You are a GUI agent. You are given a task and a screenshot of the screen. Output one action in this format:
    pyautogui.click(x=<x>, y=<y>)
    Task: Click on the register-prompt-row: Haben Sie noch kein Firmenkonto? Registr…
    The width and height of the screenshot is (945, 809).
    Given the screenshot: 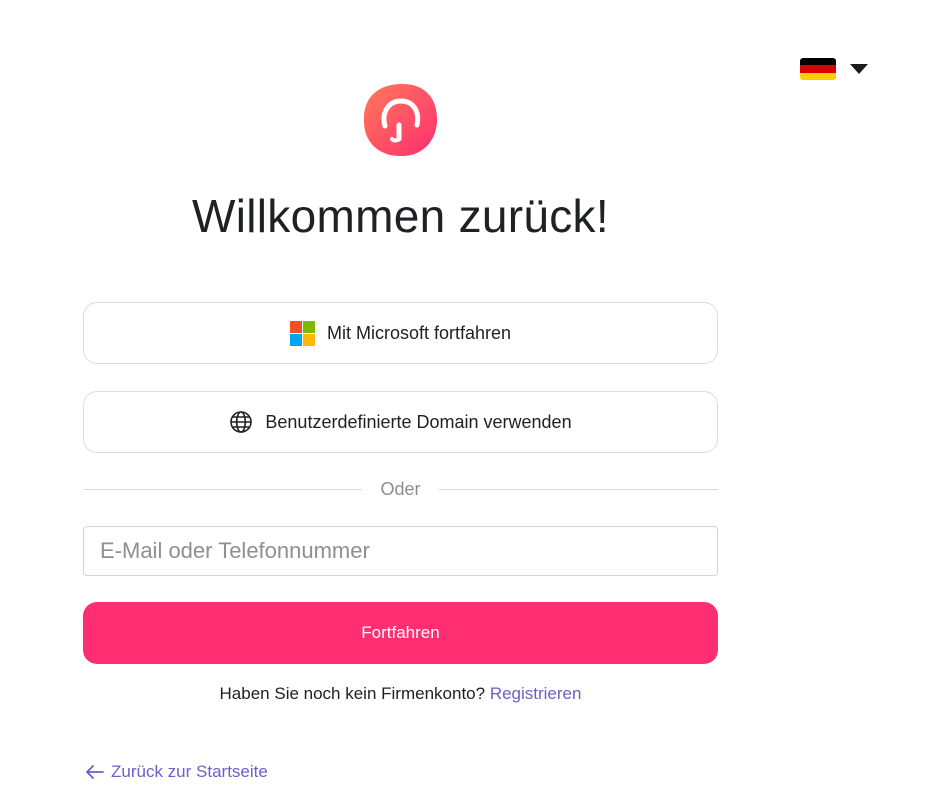 What is the action you would take?
    pyautogui.click(x=400, y=694)
    